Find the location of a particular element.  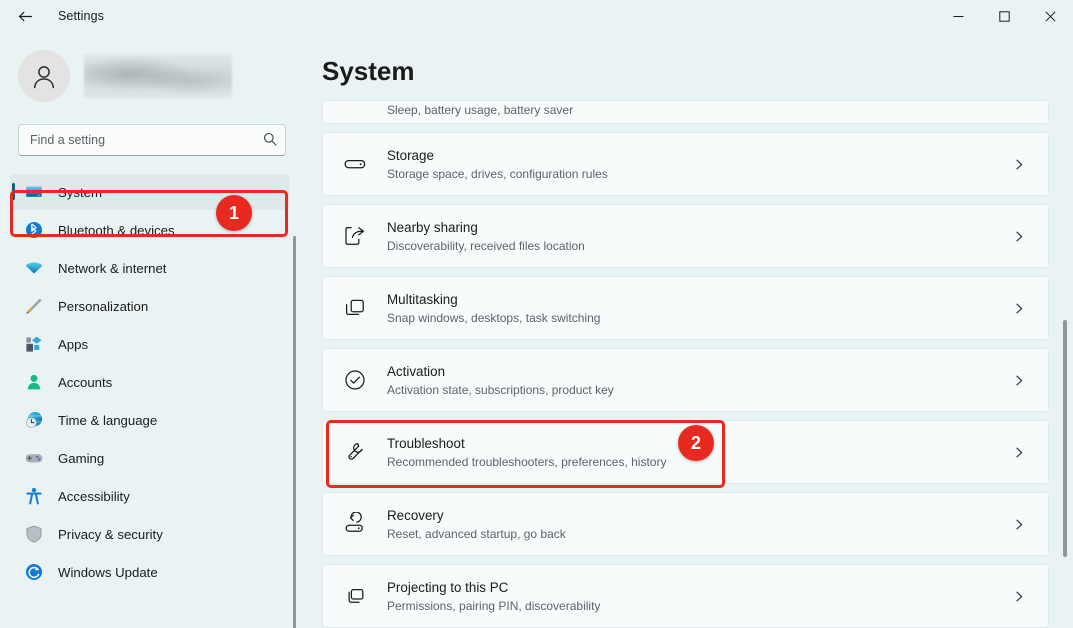

paintbrush-icon-wrap is located at coordinates (34, 306).